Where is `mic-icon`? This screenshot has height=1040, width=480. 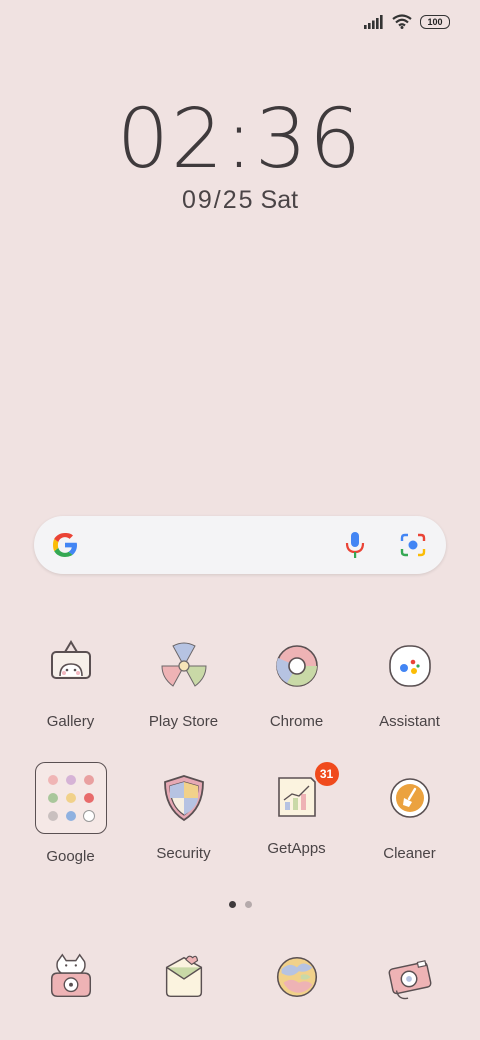
mic-icon is located at coordinates (355, 545).